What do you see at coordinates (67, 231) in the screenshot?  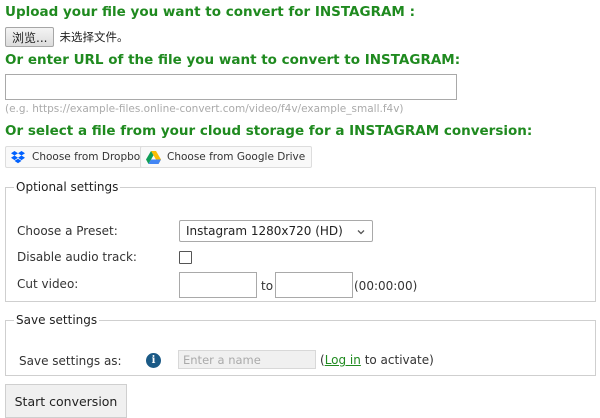 I see `preset-label: Choose a Preset:` at bounding box center [67, 231].